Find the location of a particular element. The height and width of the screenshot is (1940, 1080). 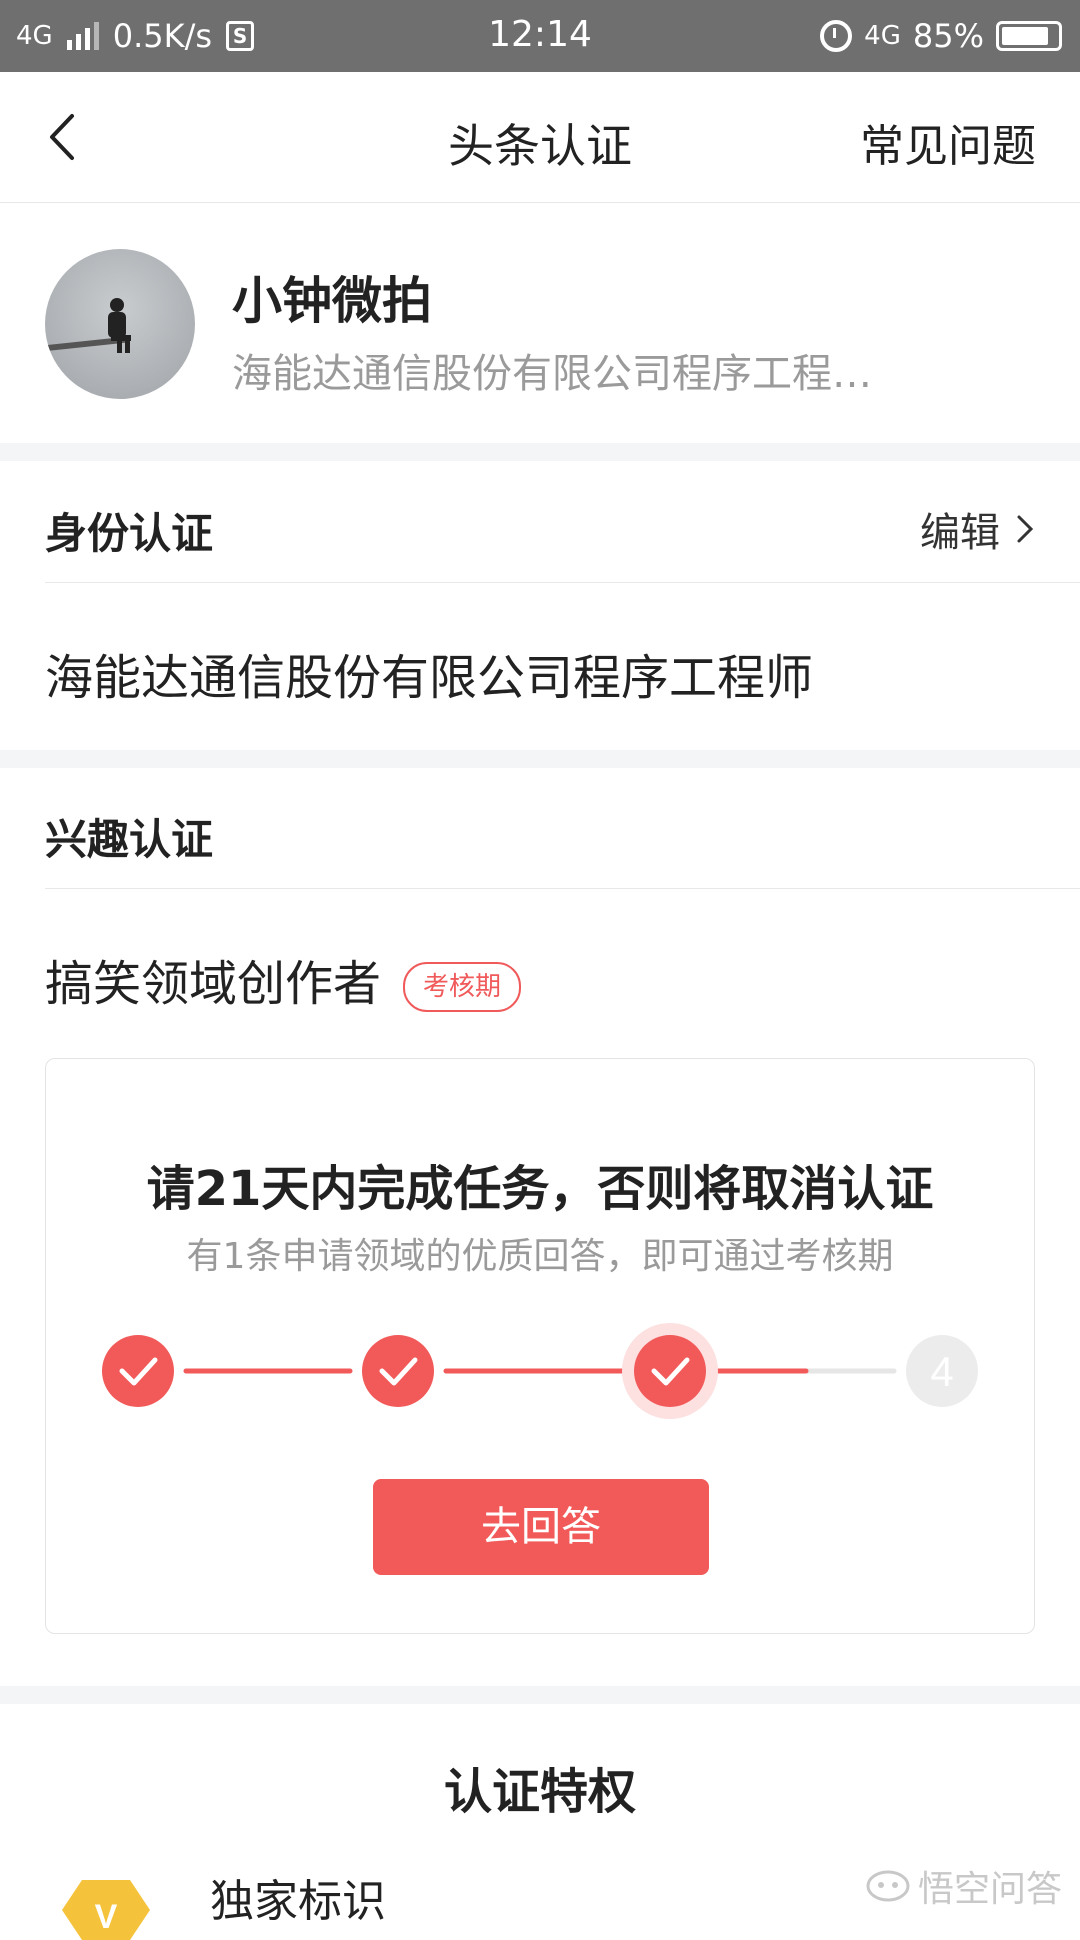

privilege-item-label: 独家标识 is located at coordinates (298, 1901).